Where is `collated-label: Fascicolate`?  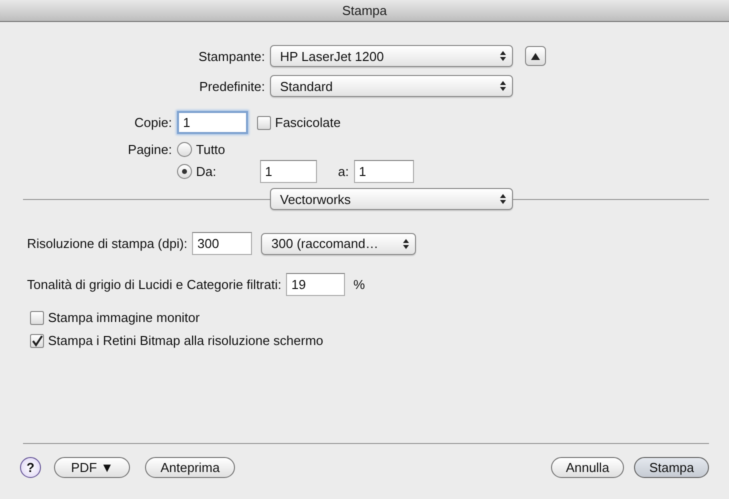
collated-label: Fascicolate is located at coordinates (308, 122).